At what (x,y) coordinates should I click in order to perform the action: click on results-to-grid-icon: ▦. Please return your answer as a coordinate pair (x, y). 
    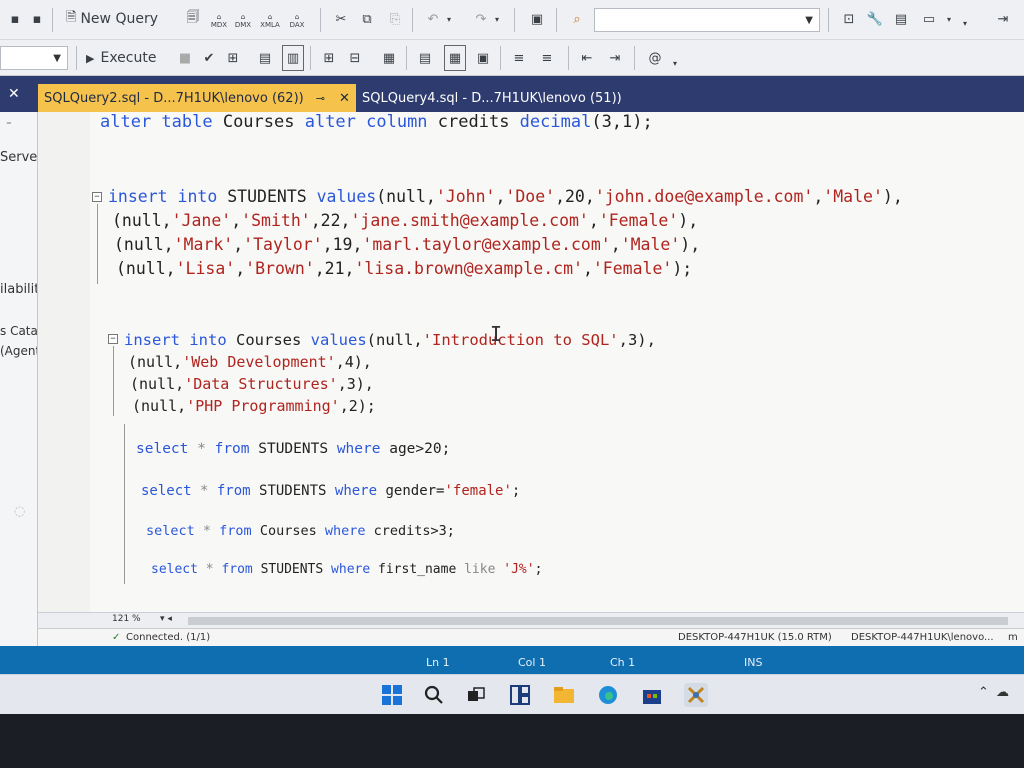
    Looking at the image, I should click on (455, 58).